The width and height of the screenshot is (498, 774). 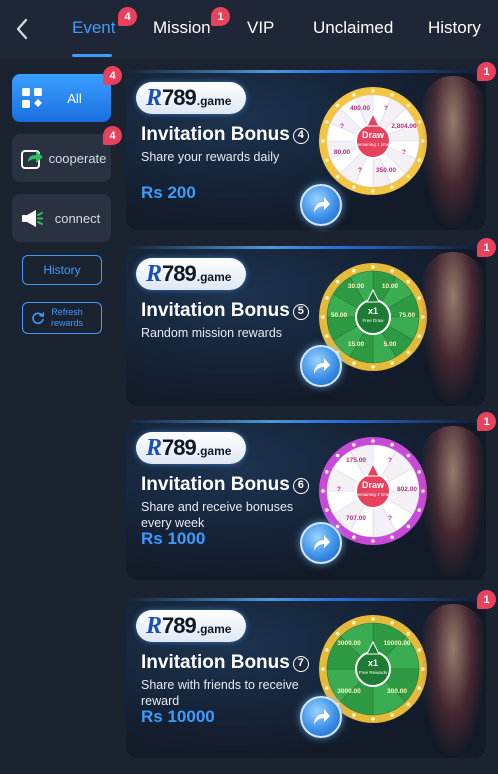 I want to click on reward-amount: Rs 10000, so click(x=178, y=716).